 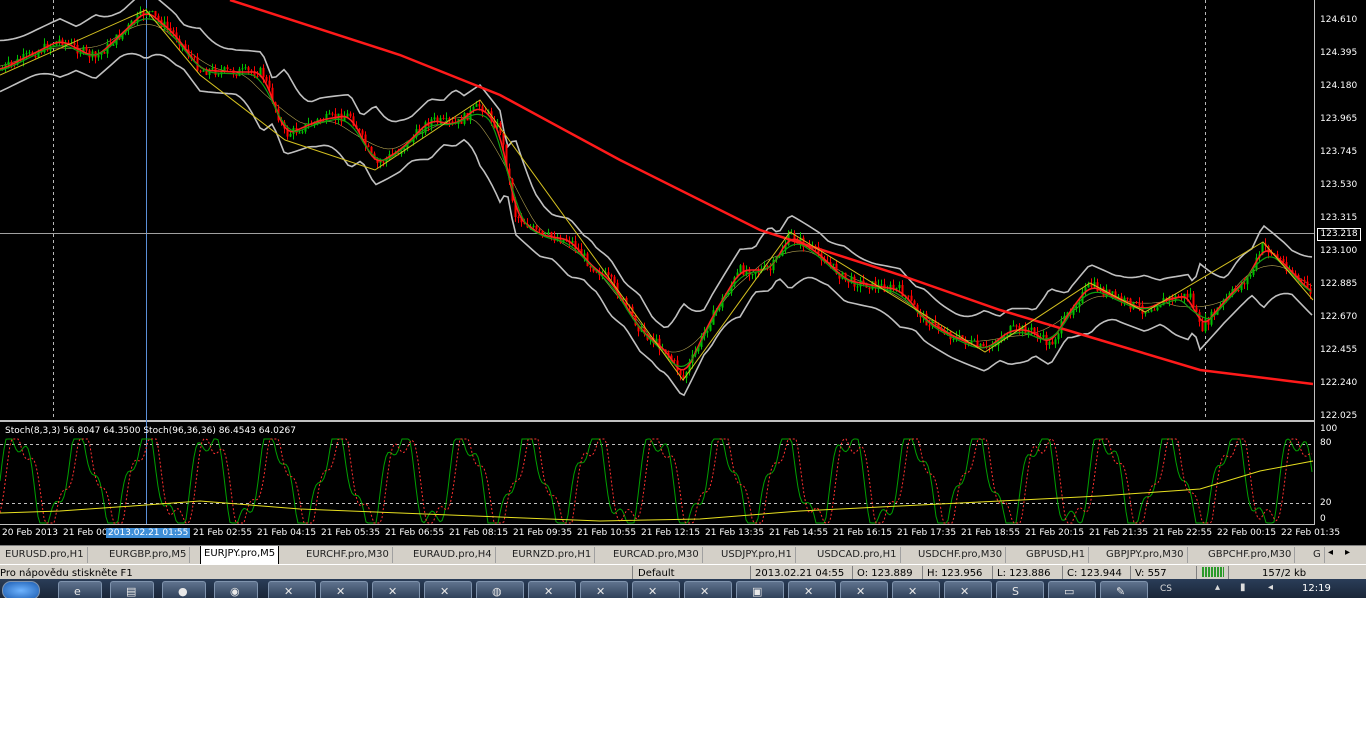 What do you see at coordinates (1339, 284) in the screenshot?
I see `price-level-label: 122.885` at bounding box center [1339, 284].